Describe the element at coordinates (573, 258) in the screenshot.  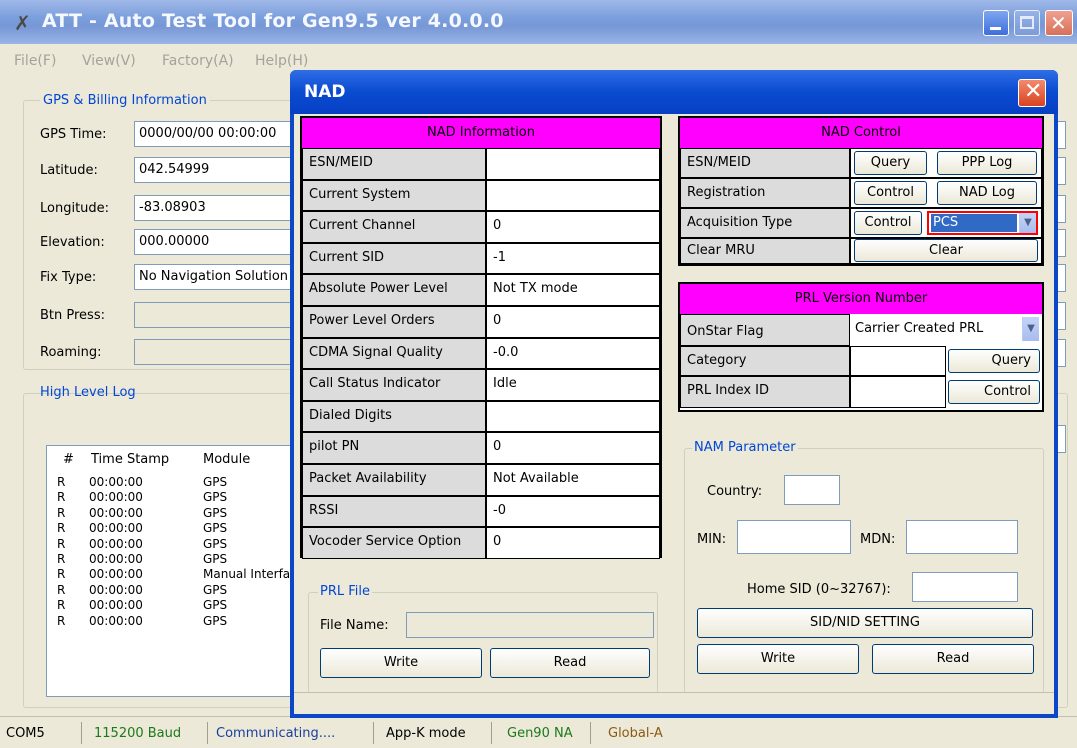
I see `info-value: -1` at that location.